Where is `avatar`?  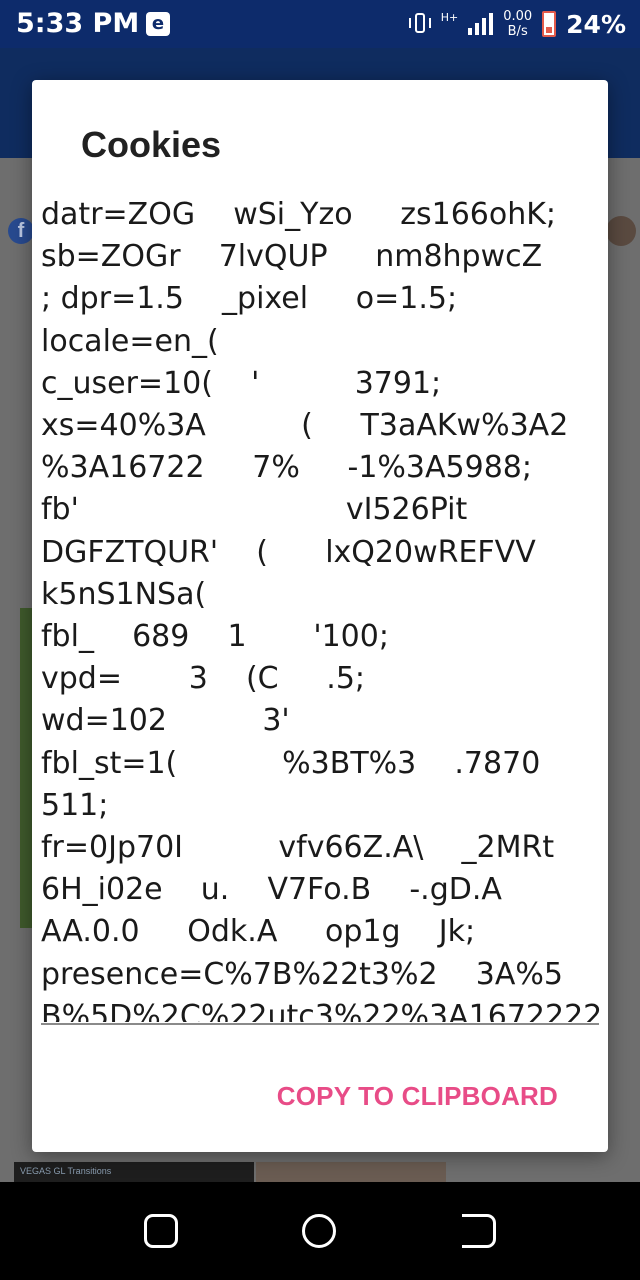 avatar is located at coordinates (621, 231).